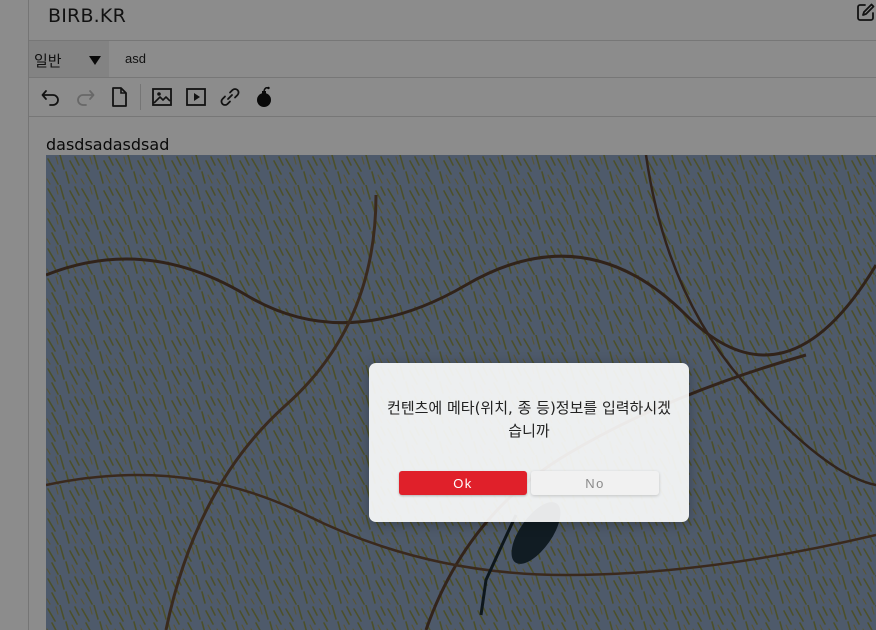  I want to click on dialog-message: 컨텐츠에 메타(위치, 종 등)정보를 입력하시겠습니까, so click(529, 419).